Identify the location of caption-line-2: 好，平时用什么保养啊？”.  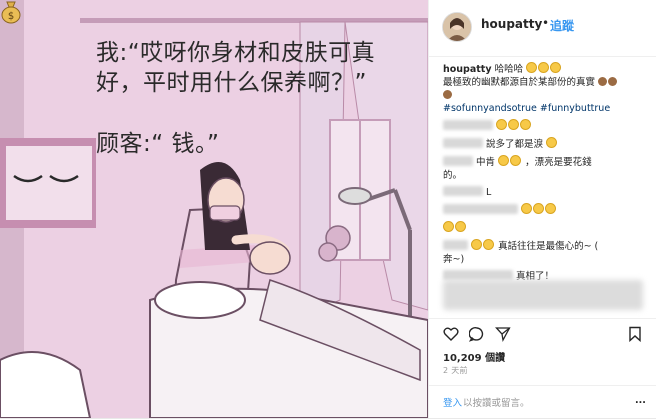
(231, 83).